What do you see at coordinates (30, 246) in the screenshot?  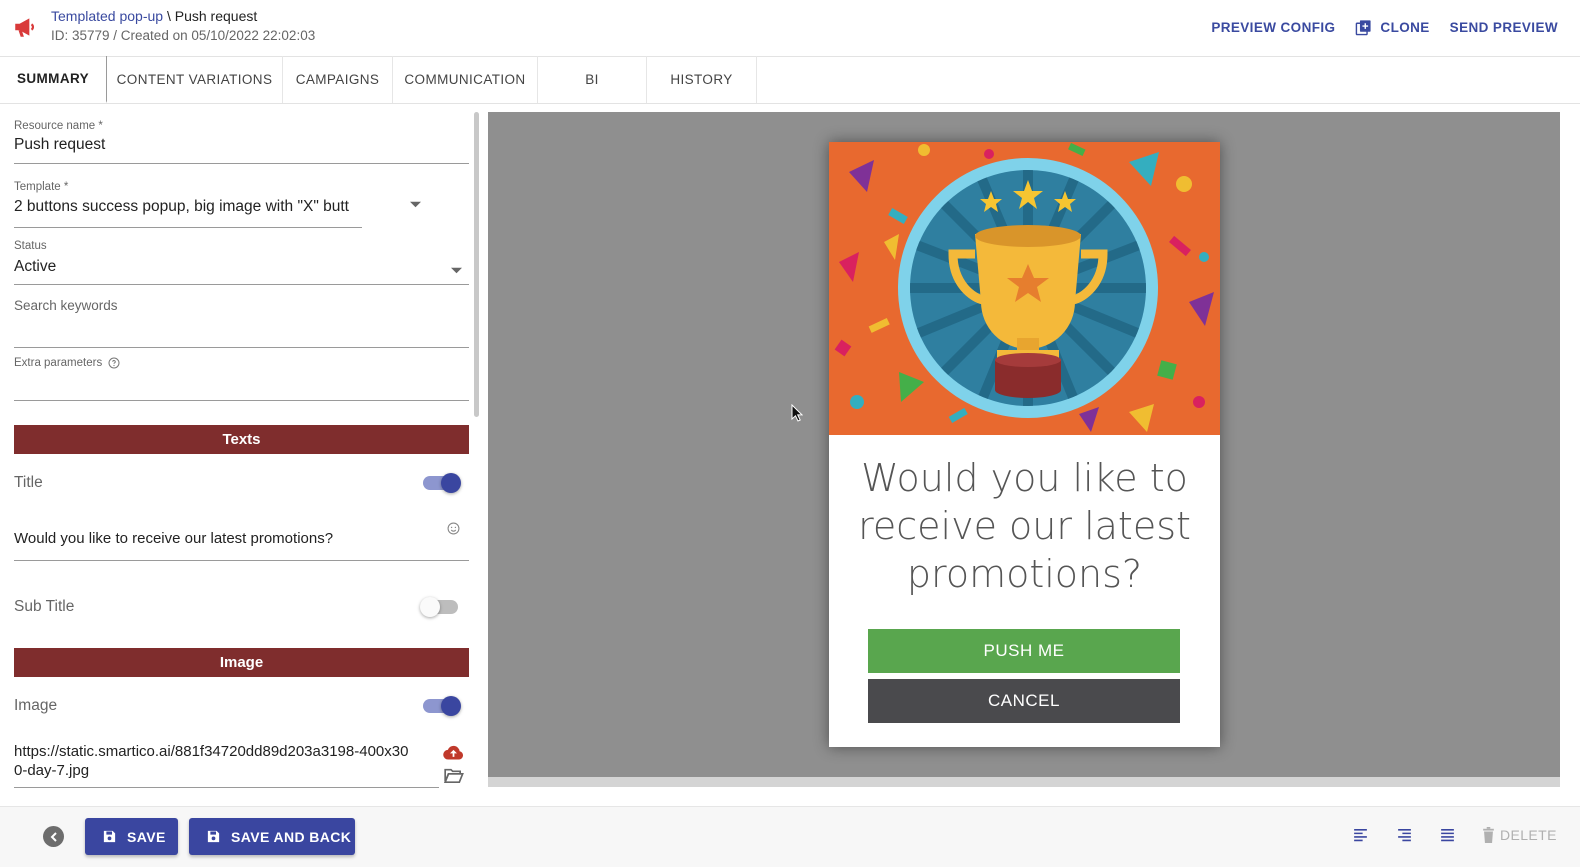 I see `status-label: Status` at bounding box center [30, 246].